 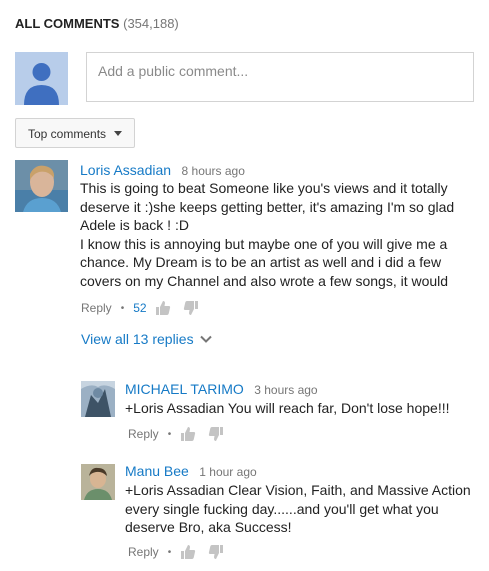 I want to click on caret-down-icon, so click(x=118, y=133).